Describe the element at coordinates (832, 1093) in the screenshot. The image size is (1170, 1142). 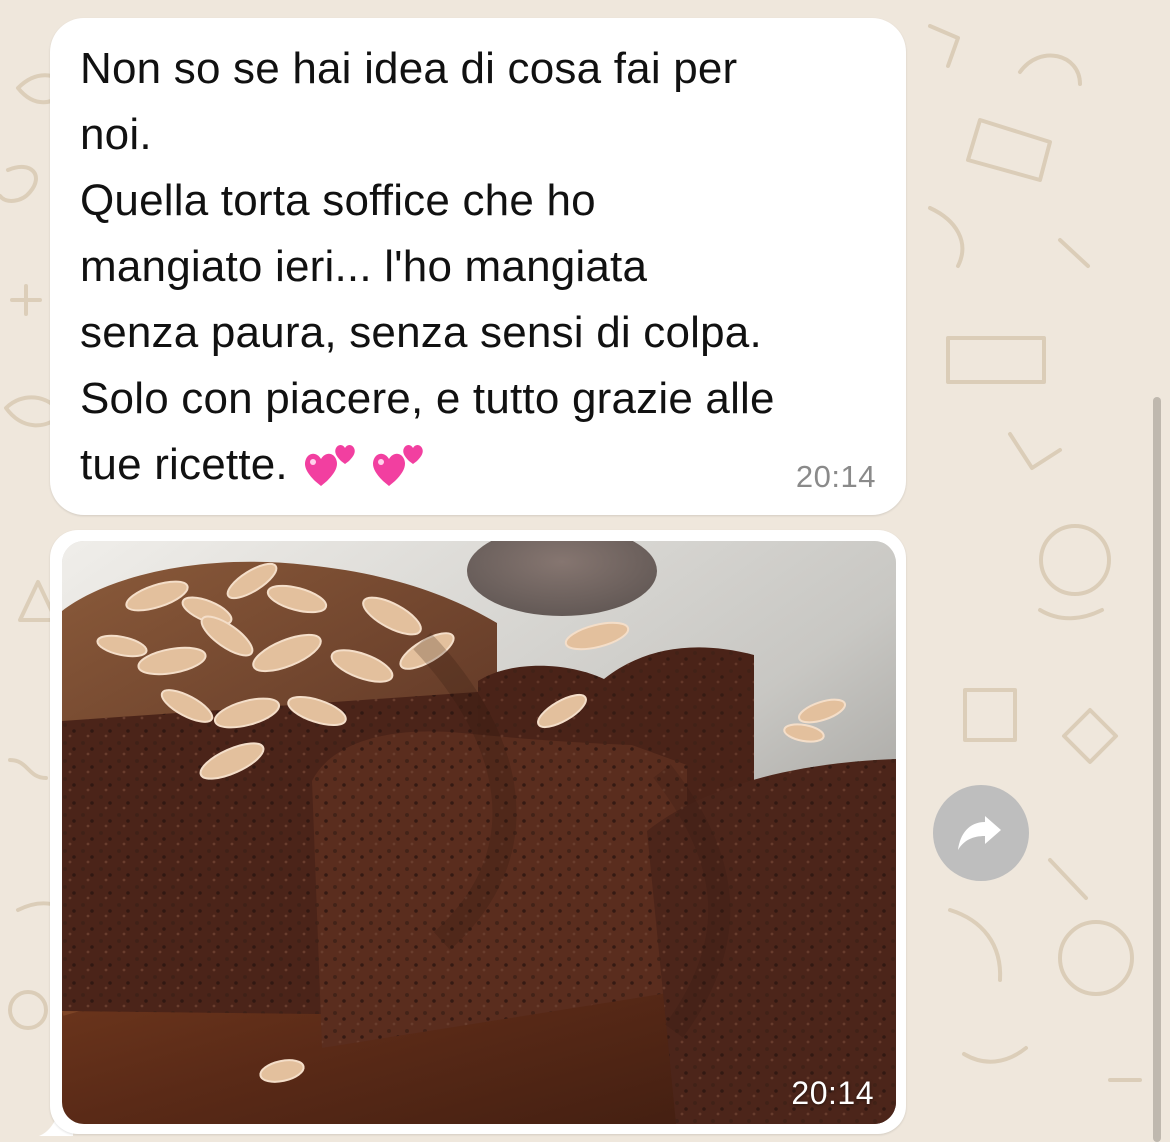
I see `image-message-time: 20:14` at that location.